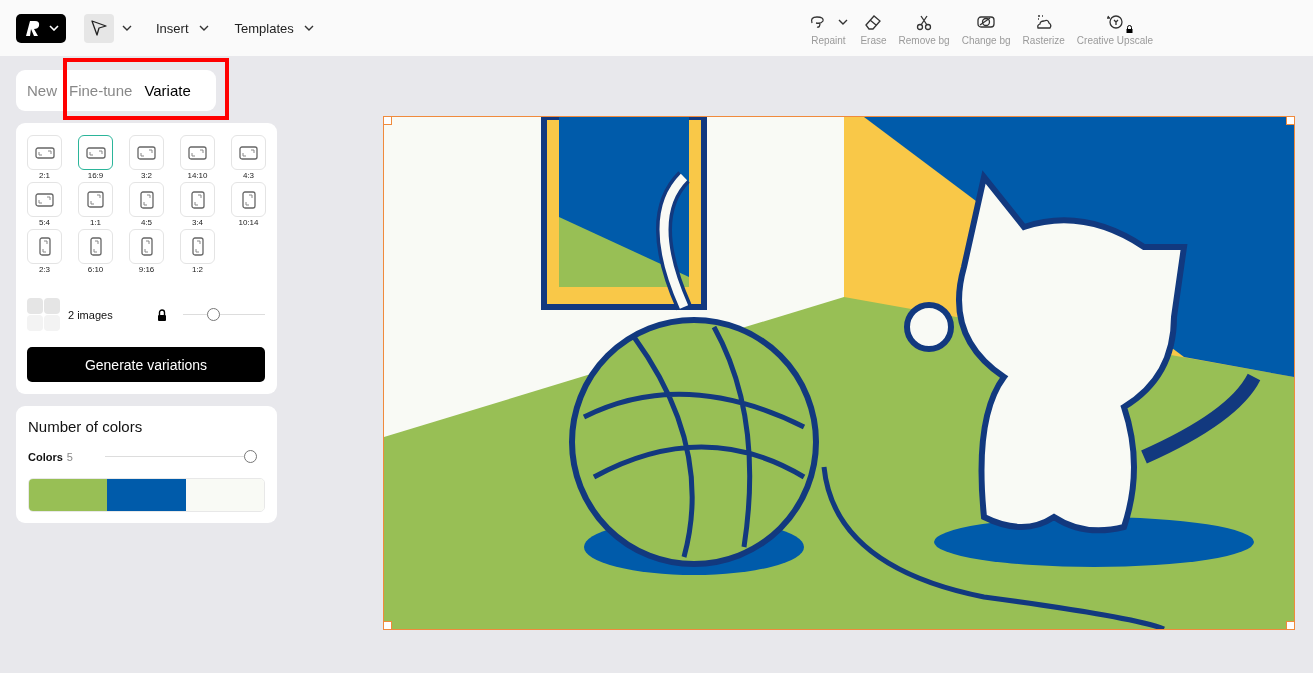  What do you see at coordinates (44, 269) in the screenshot?
I see `aspect-ratio-label: 2:3` at bounding box center [44, 269].